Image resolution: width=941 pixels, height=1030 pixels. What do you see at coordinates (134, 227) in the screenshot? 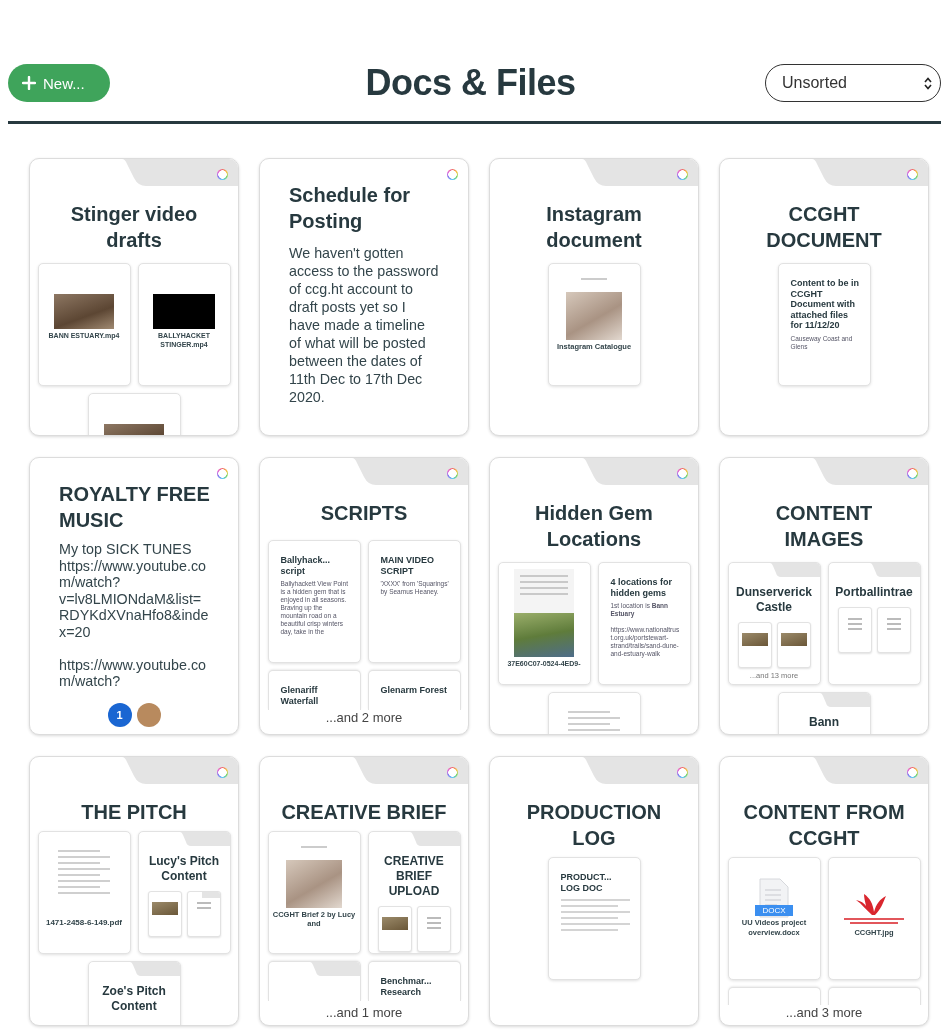
I see `card-title: Stinger video drafts` at bounding box center [134, 227].